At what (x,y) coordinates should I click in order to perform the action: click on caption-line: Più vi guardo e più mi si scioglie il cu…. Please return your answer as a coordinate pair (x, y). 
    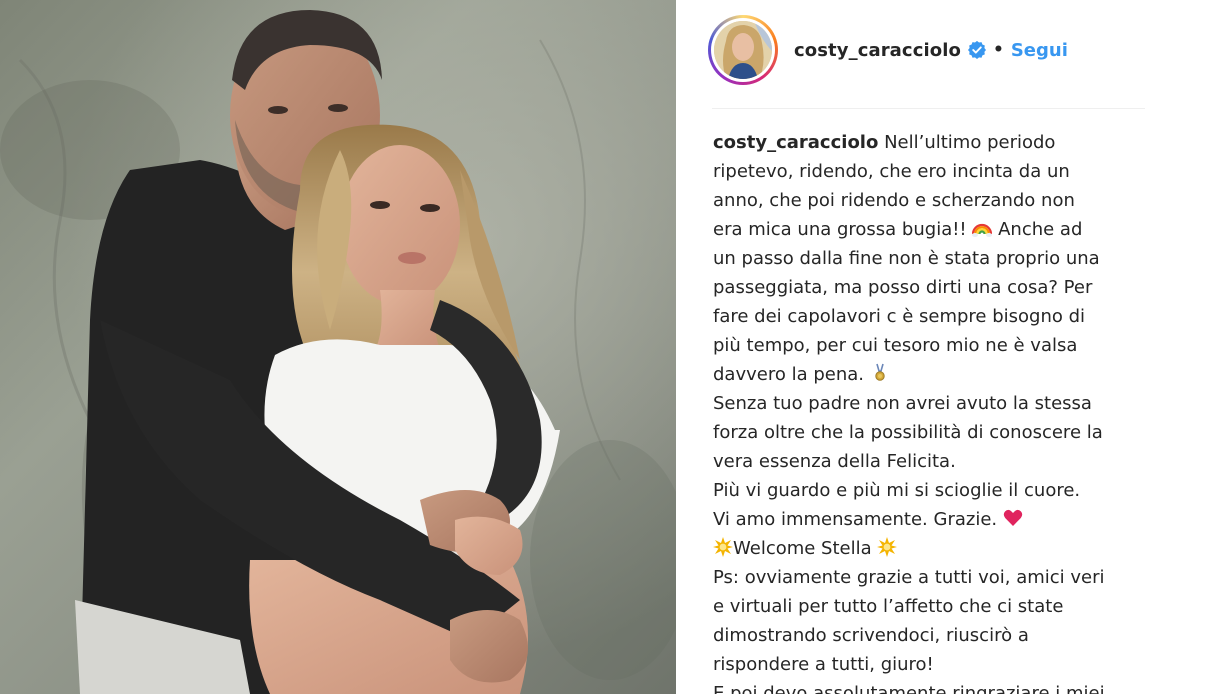
    Looking at the image, I should click on (897, 490).